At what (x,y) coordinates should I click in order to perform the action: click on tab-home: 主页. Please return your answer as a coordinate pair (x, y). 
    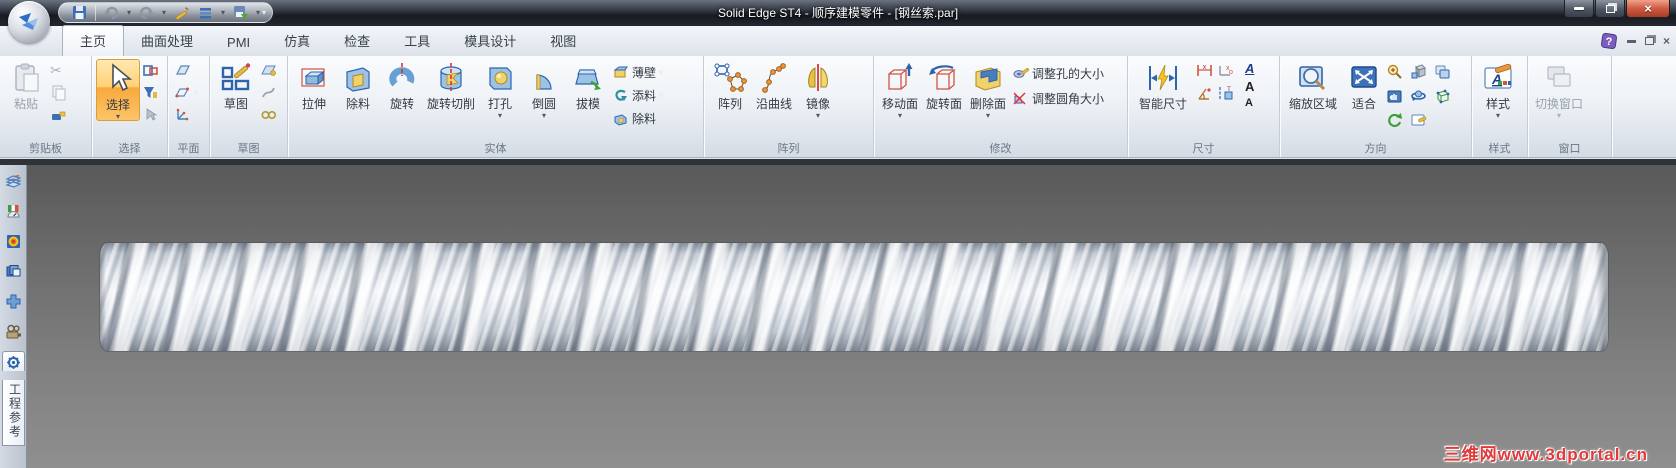
    Looking at the image, I should click on (93, 40).